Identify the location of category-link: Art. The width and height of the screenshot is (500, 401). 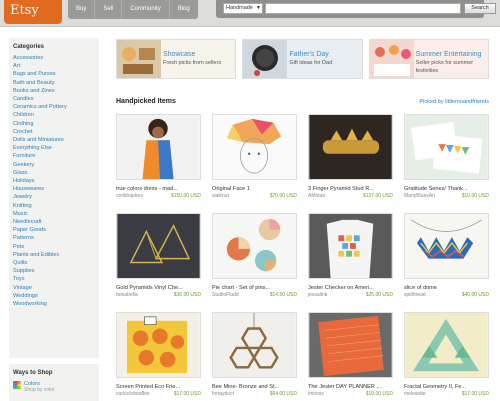
(54, 66).